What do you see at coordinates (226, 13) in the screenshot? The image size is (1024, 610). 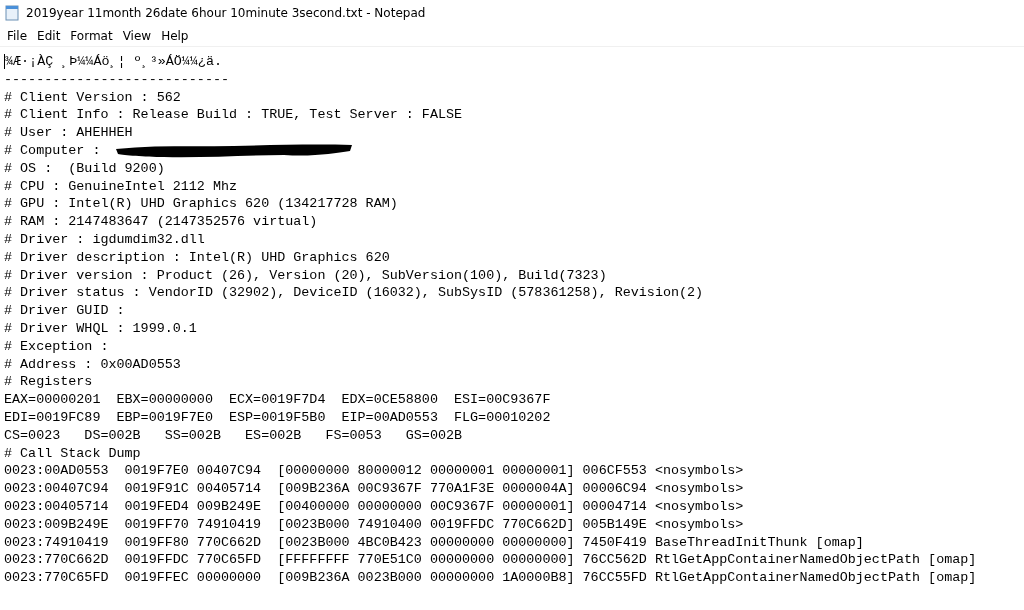 I see `window-title: 2019year 11month 26date 6hour 10minute 3second.txt - Notepad` at bounding box center [226, 13].